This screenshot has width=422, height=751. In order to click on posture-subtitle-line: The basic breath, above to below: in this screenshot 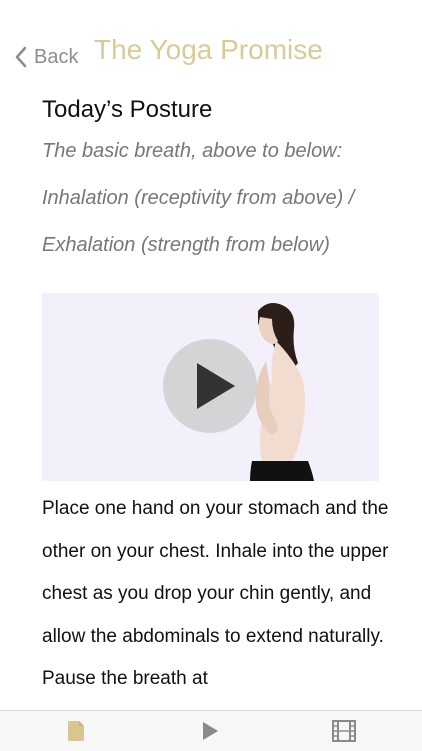, I will do `click(192, 151)`.